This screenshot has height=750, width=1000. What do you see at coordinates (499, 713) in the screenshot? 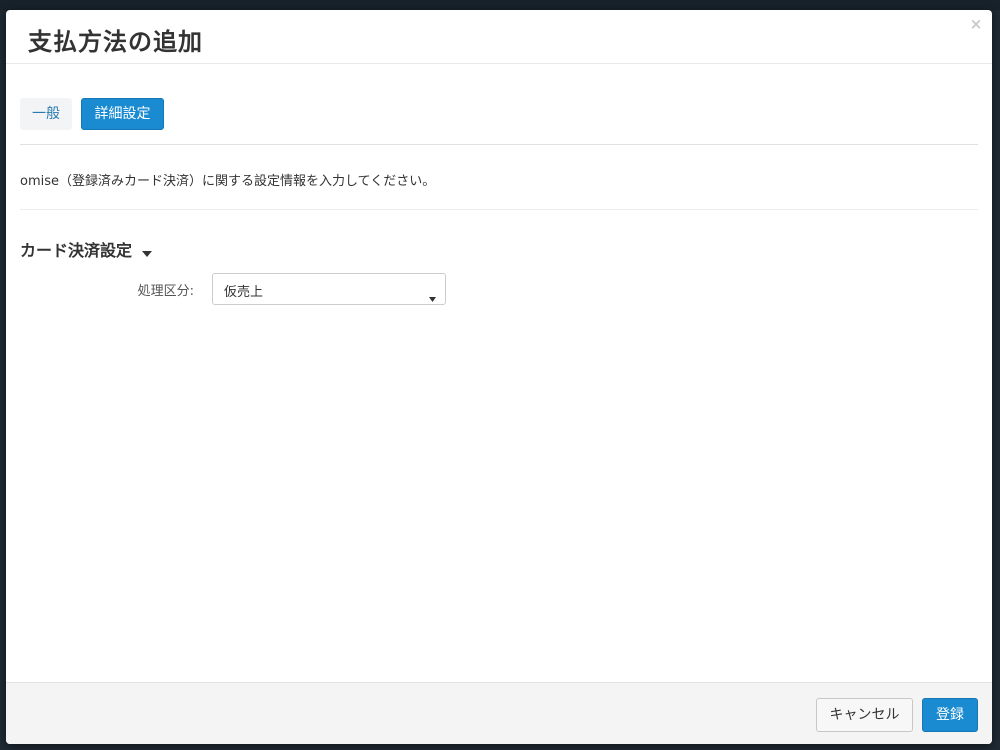
I see `modal-footer: キャンセル 登録` at bounding box center [499, 713].